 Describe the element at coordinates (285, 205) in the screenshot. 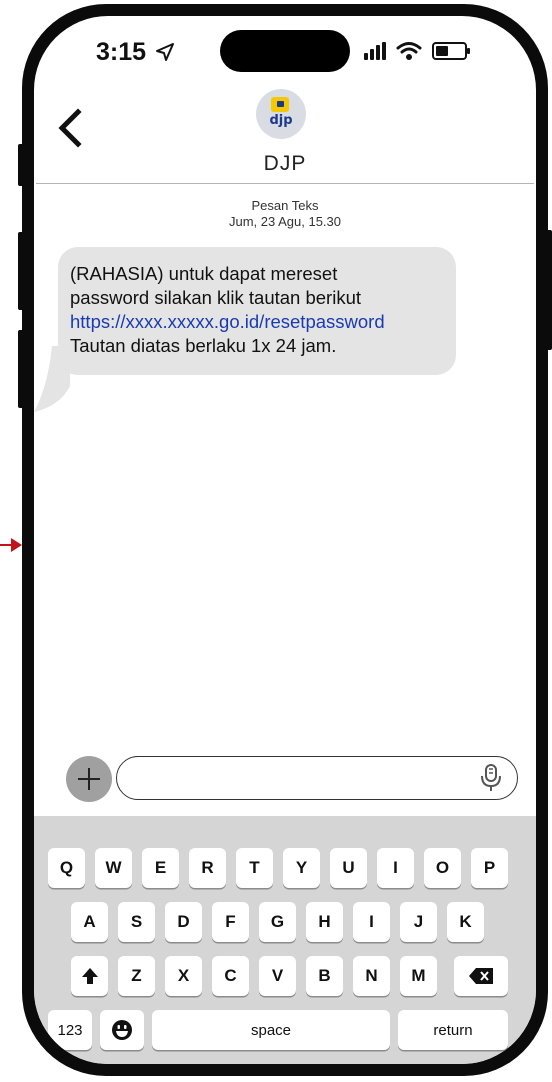

I see `message-type-label: Pesan Teks` at that location.